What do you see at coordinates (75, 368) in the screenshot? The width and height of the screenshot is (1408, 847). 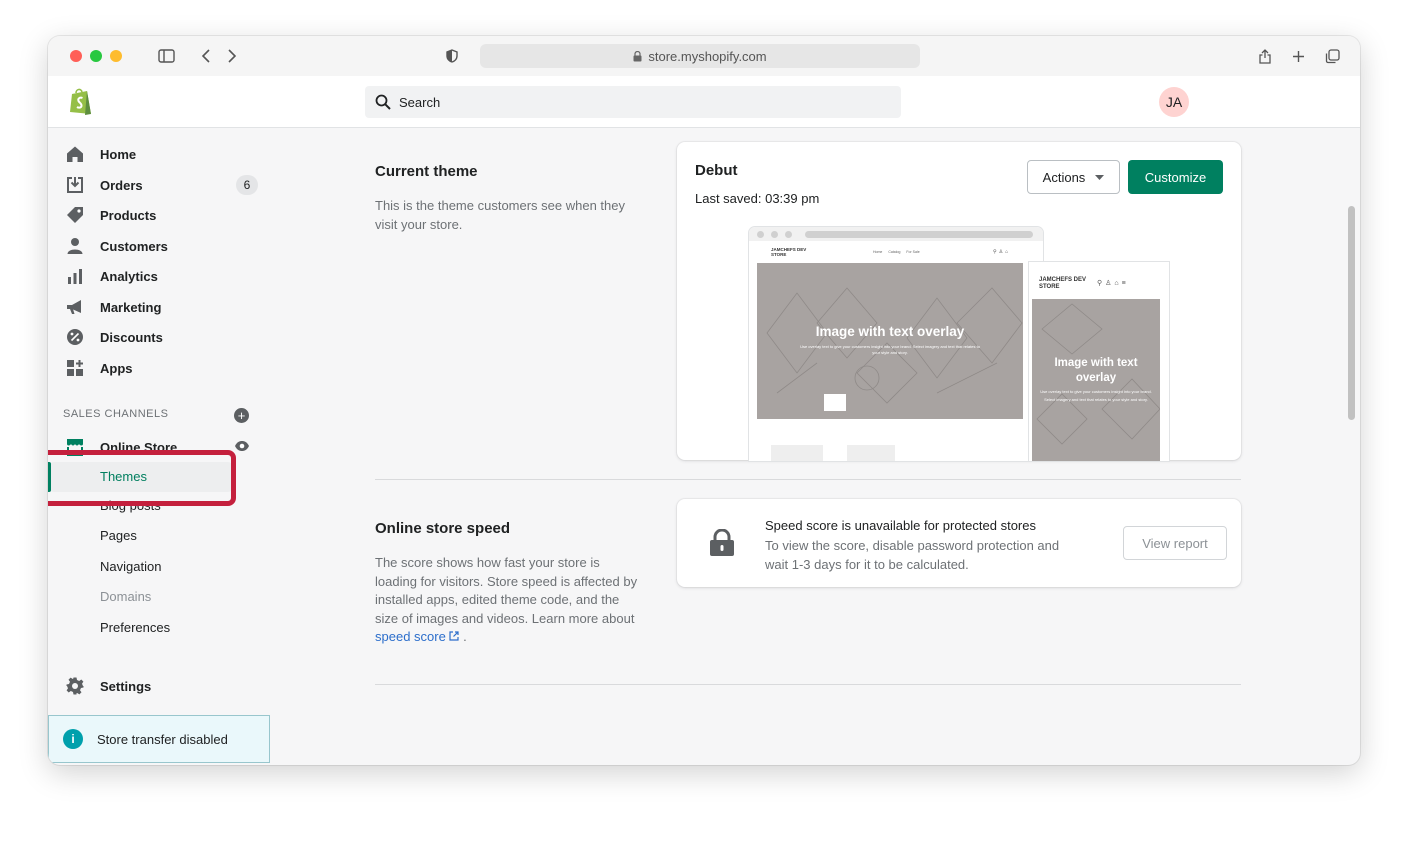 I see `apps-icon` at bounding box center [75, 368].